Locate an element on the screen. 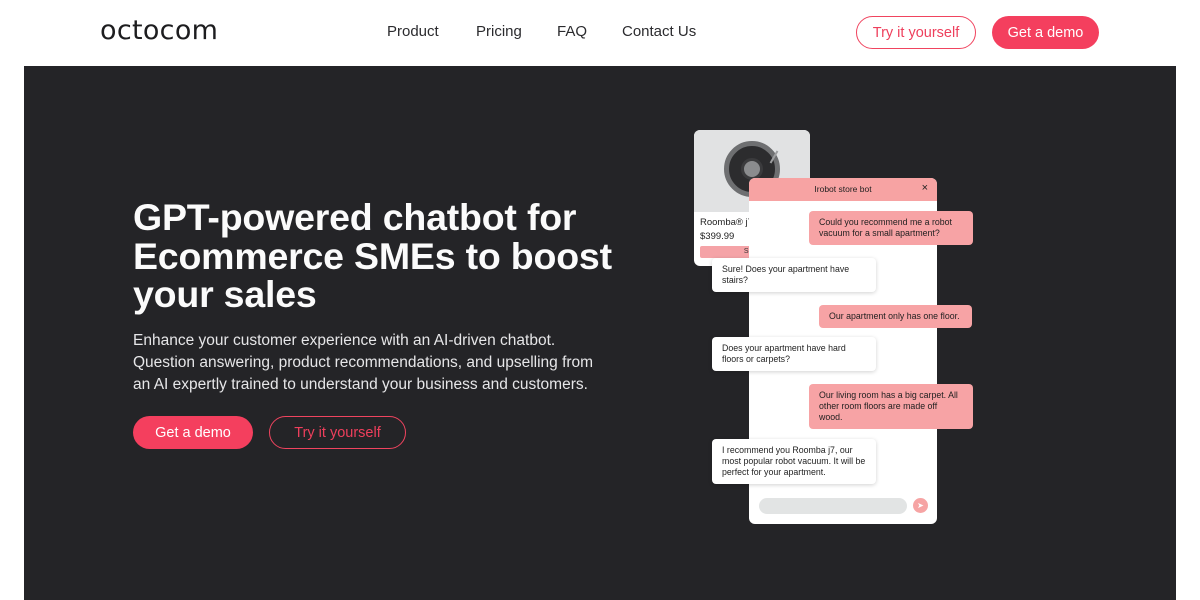 Image resolution: width=1200 pixels, height=600 pixels. chat-title: Irobot store bot is located at coordinates (843, 189).